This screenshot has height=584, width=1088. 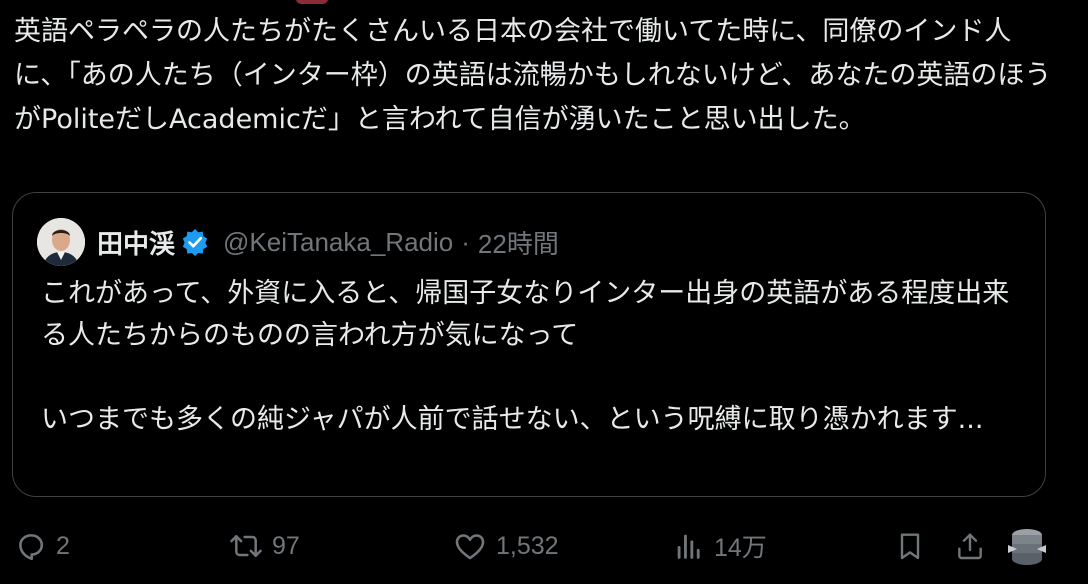 What do you see at coordinates (286, 545) in the screenshot?
I see `repost-count: 97` at bounding box center [286, 545].